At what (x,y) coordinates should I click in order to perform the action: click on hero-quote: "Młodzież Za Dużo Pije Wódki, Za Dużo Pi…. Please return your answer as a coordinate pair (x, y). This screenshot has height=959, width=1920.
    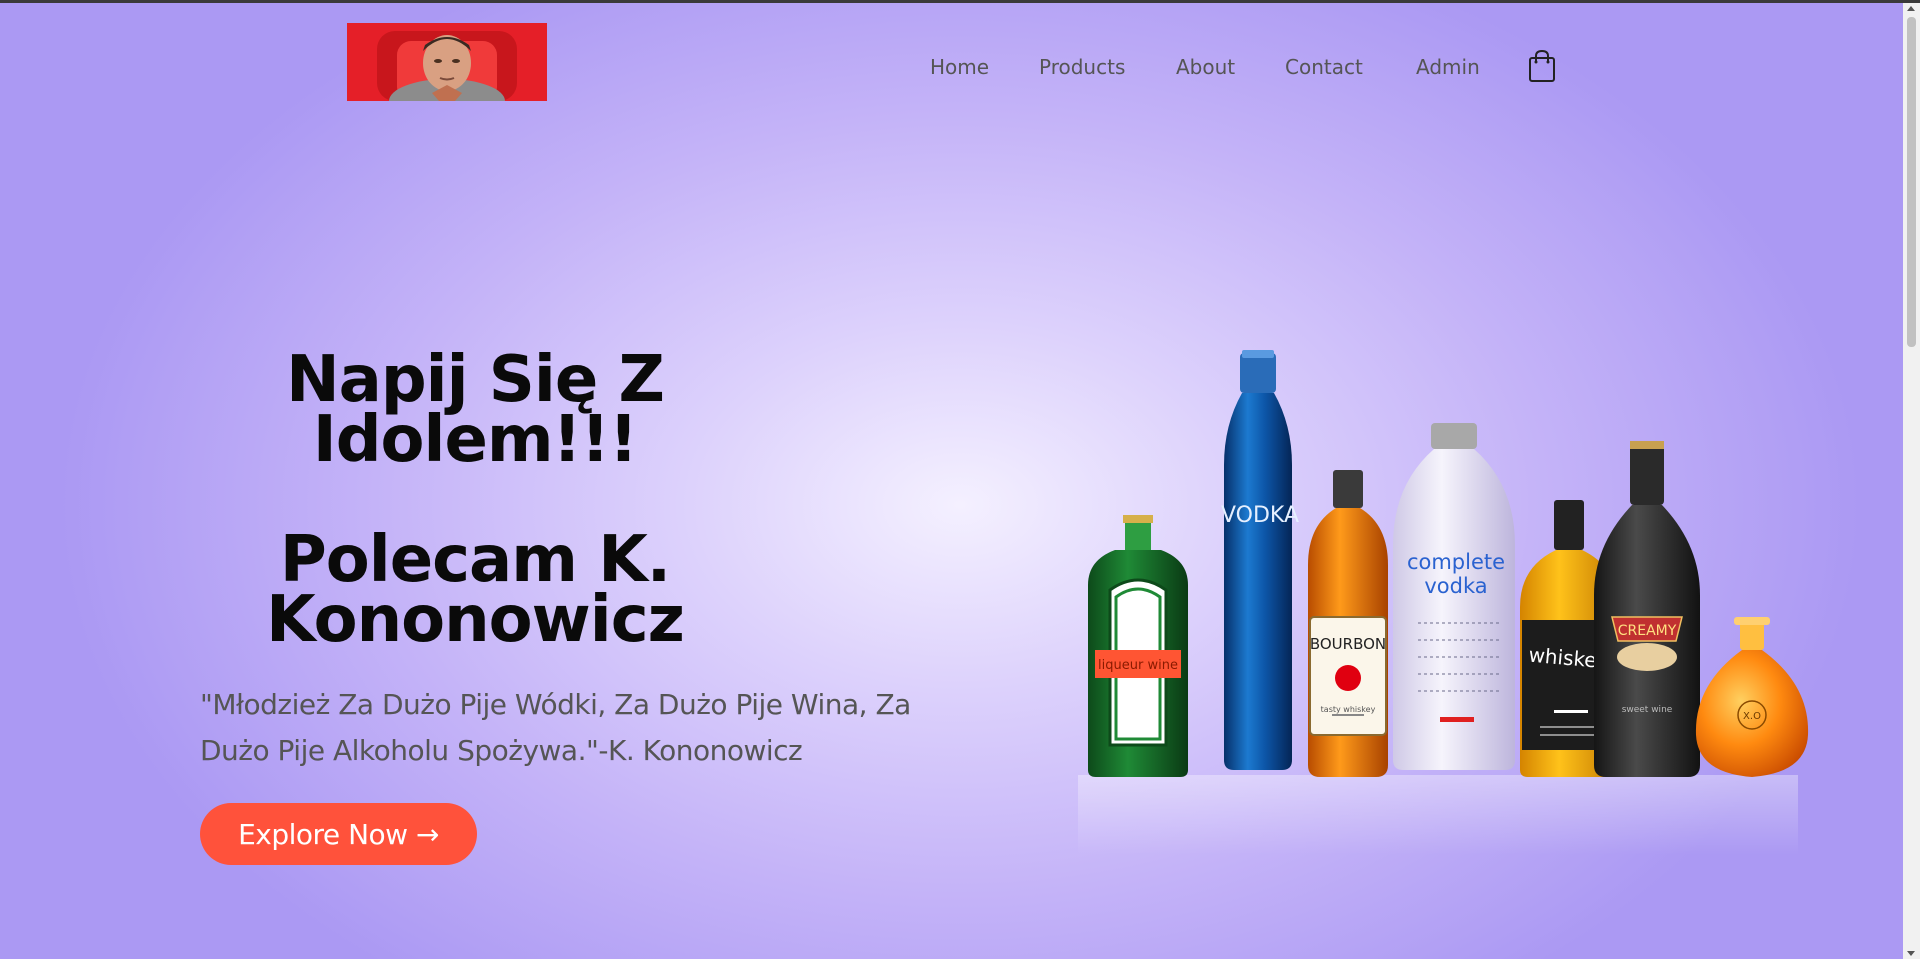
    Looking at the image, I should click on (555, 727).